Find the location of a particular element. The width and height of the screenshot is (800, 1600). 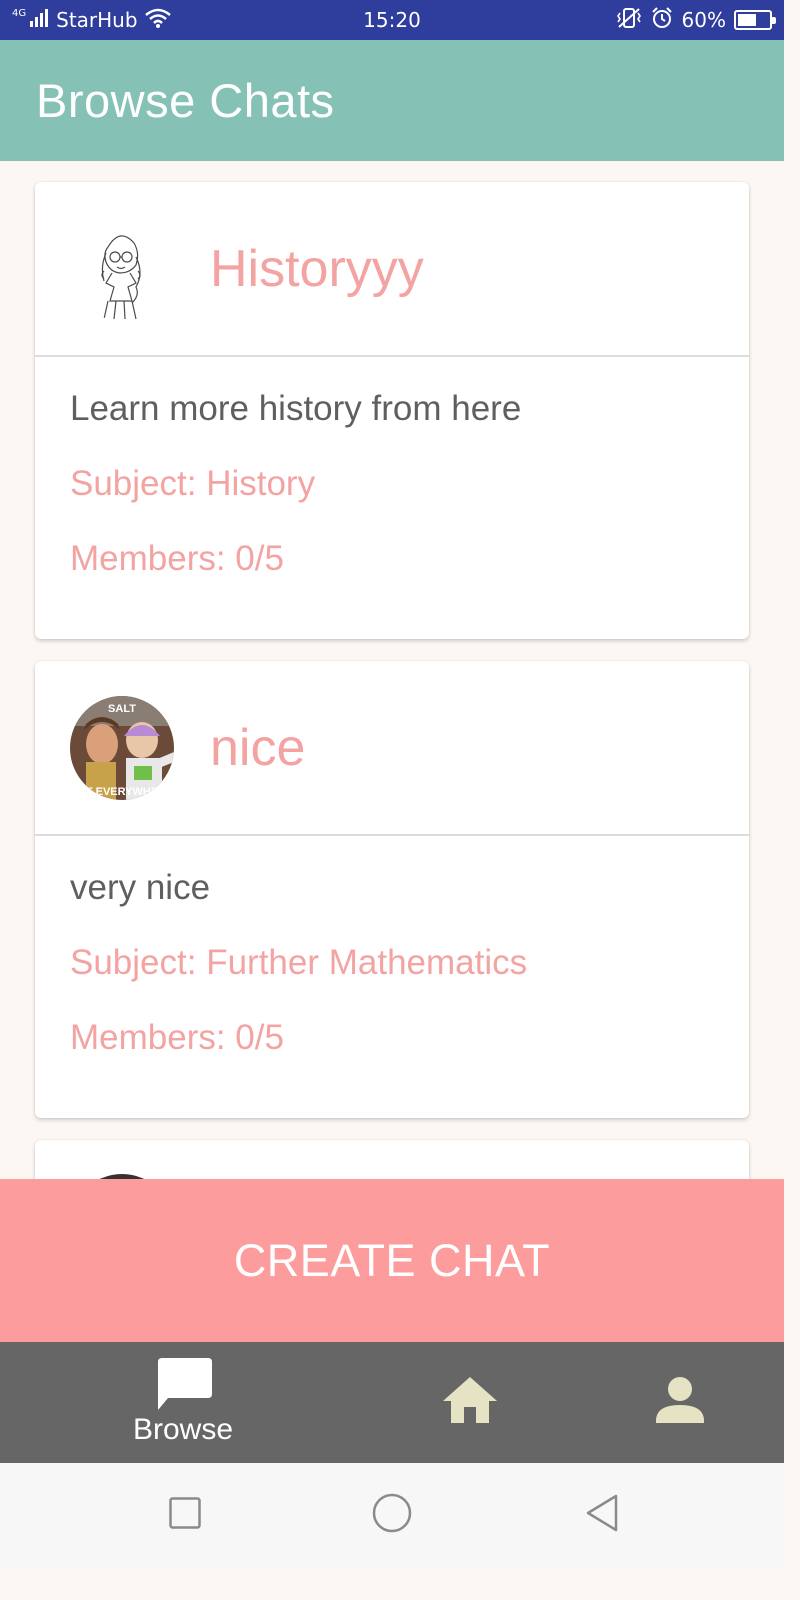

home-button is located at coordinates (392, 1515).